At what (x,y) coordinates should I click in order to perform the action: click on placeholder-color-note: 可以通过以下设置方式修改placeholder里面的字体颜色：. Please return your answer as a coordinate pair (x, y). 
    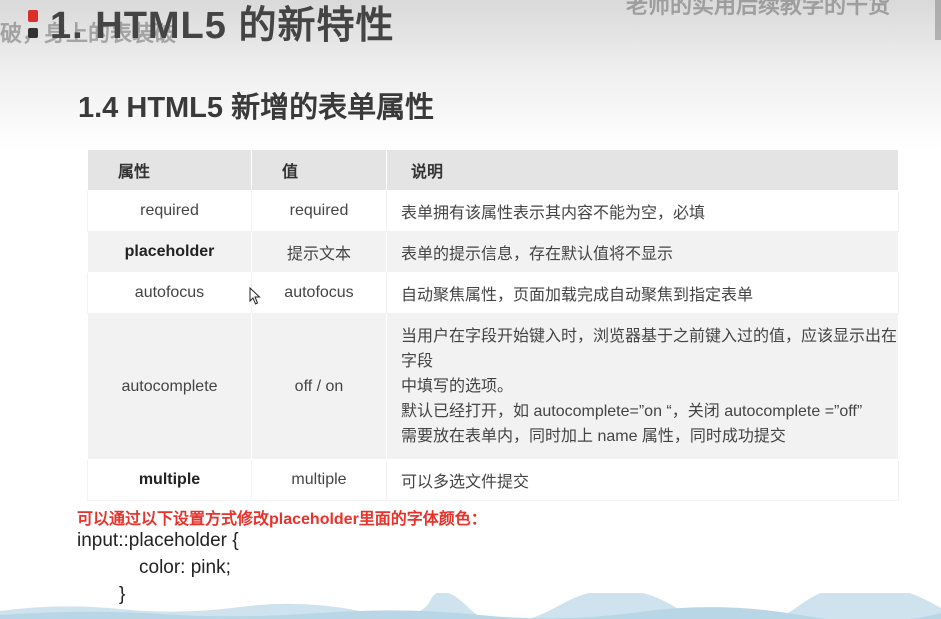
    Looking at the image, I should click on (282, 519).